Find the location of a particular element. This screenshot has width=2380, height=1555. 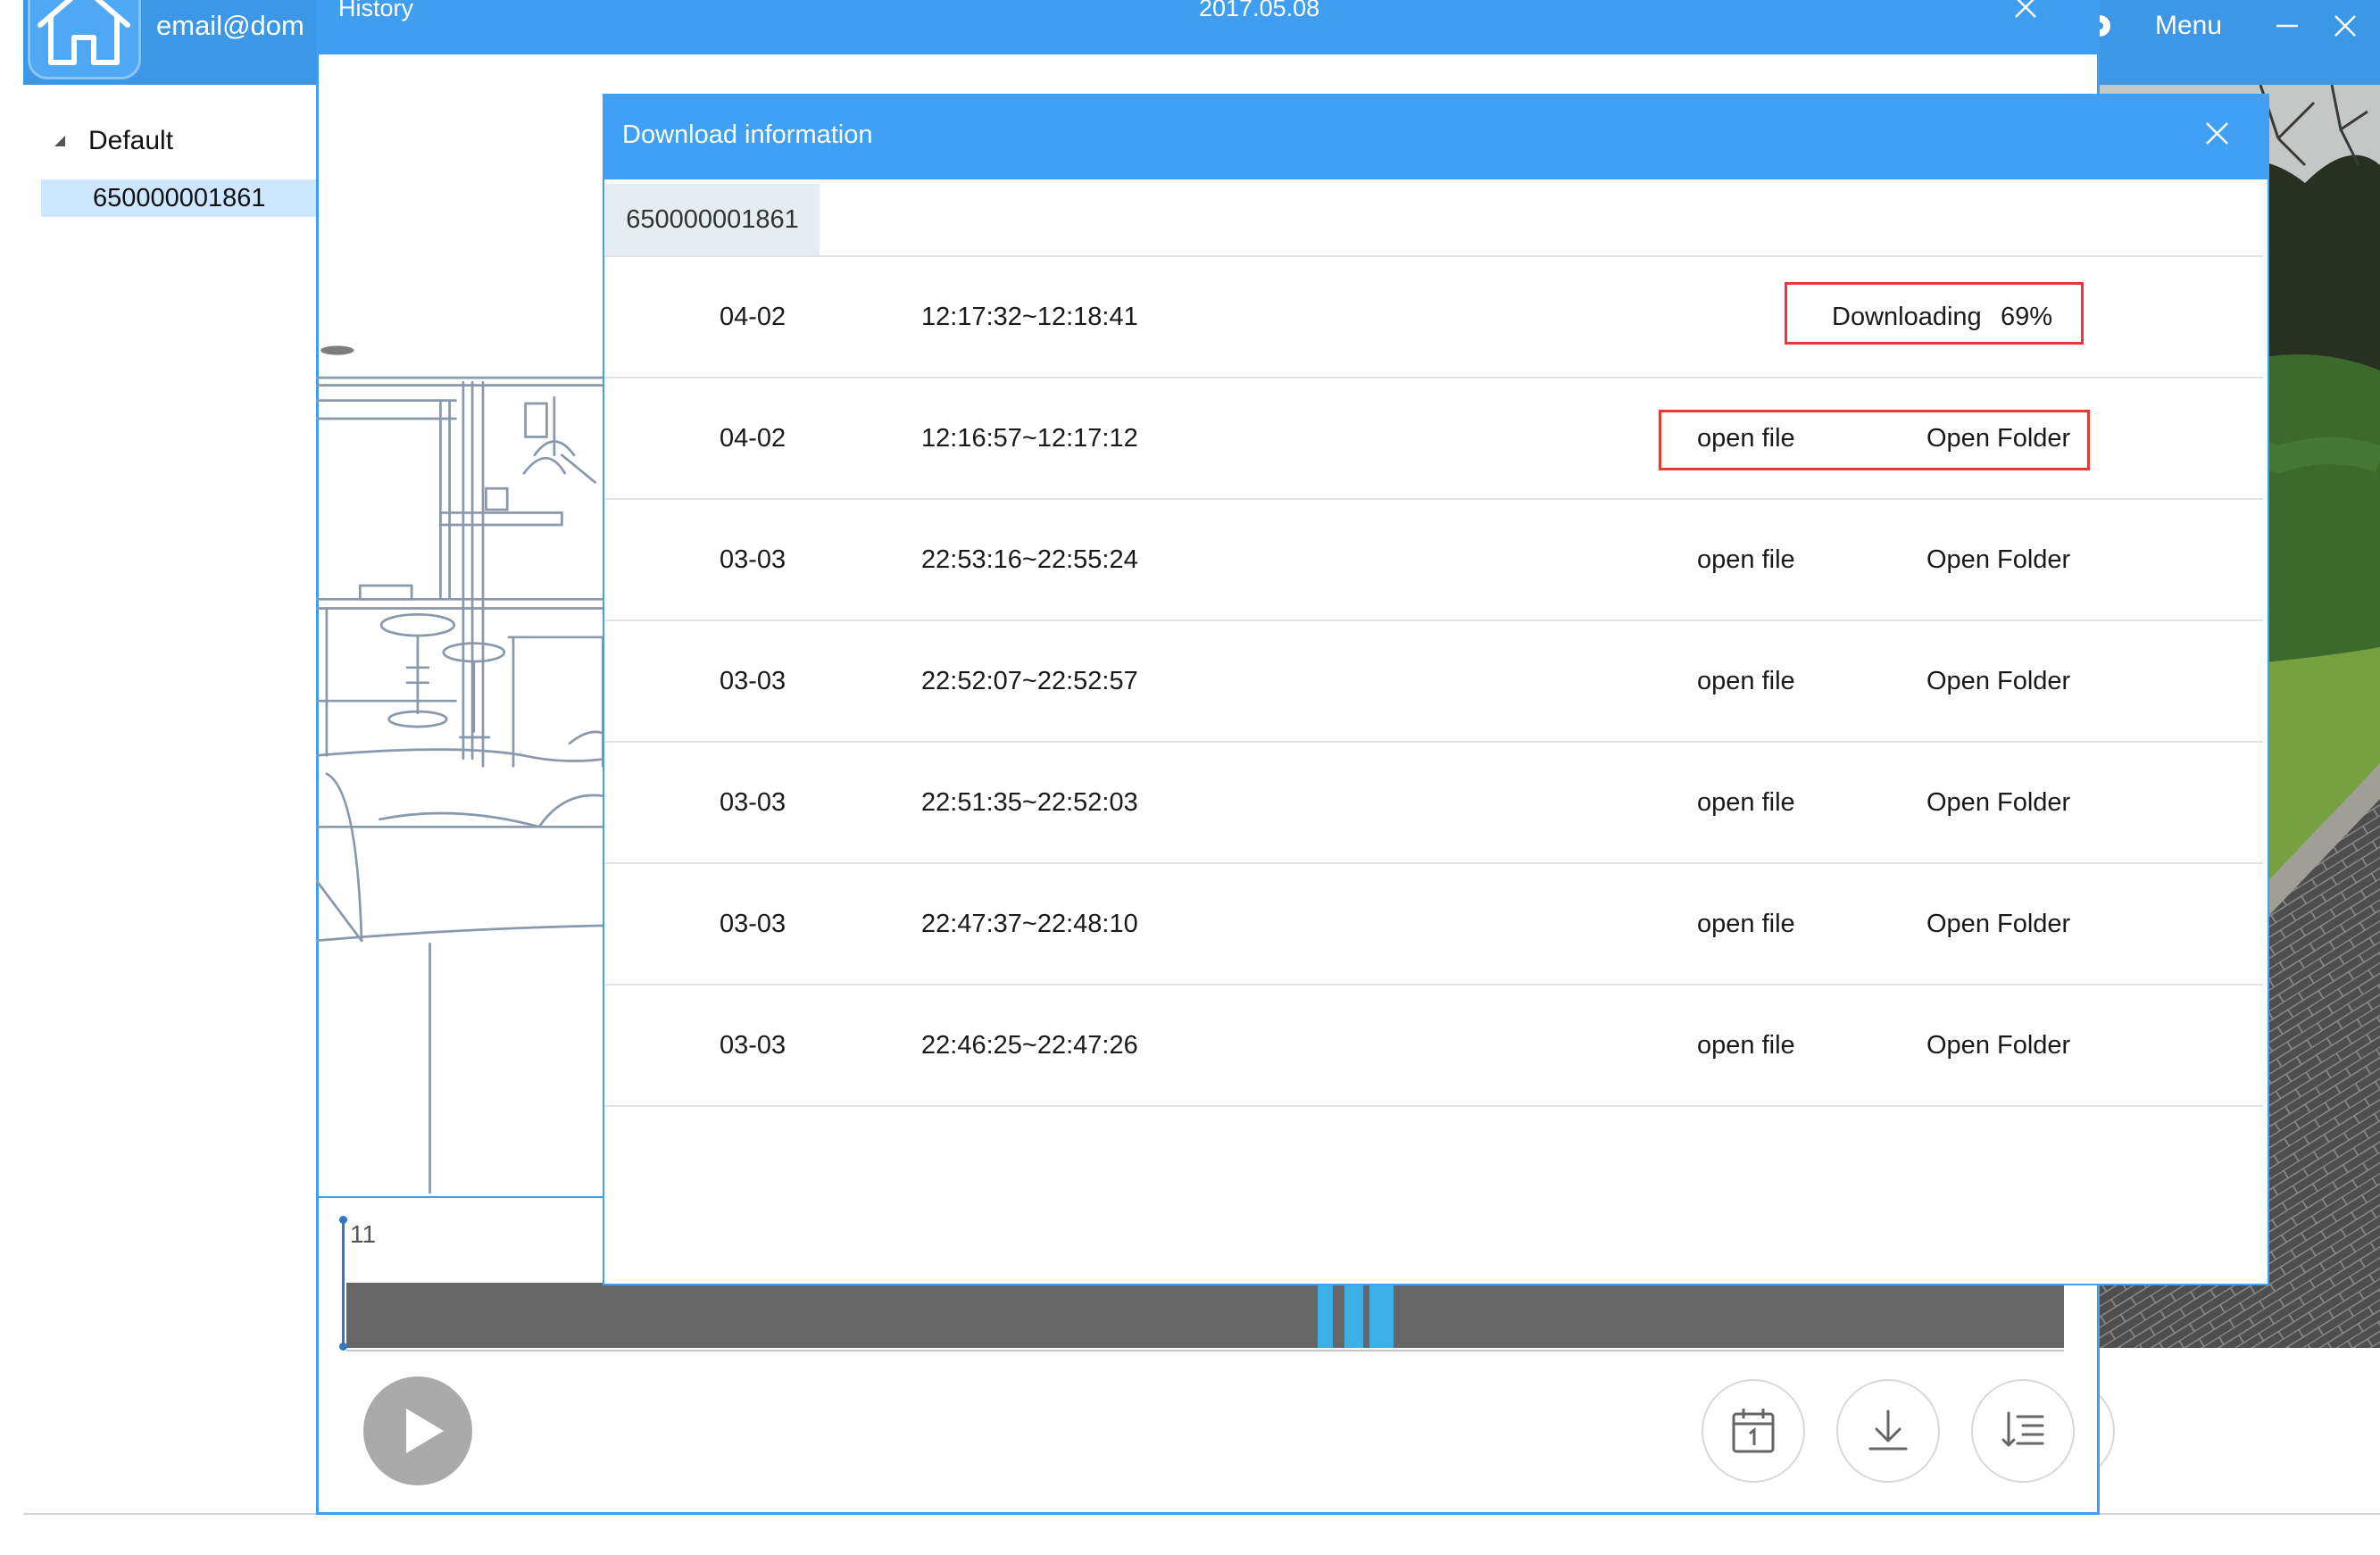

timeline-hour-label: 11 is located at coordinates (363, 1234).